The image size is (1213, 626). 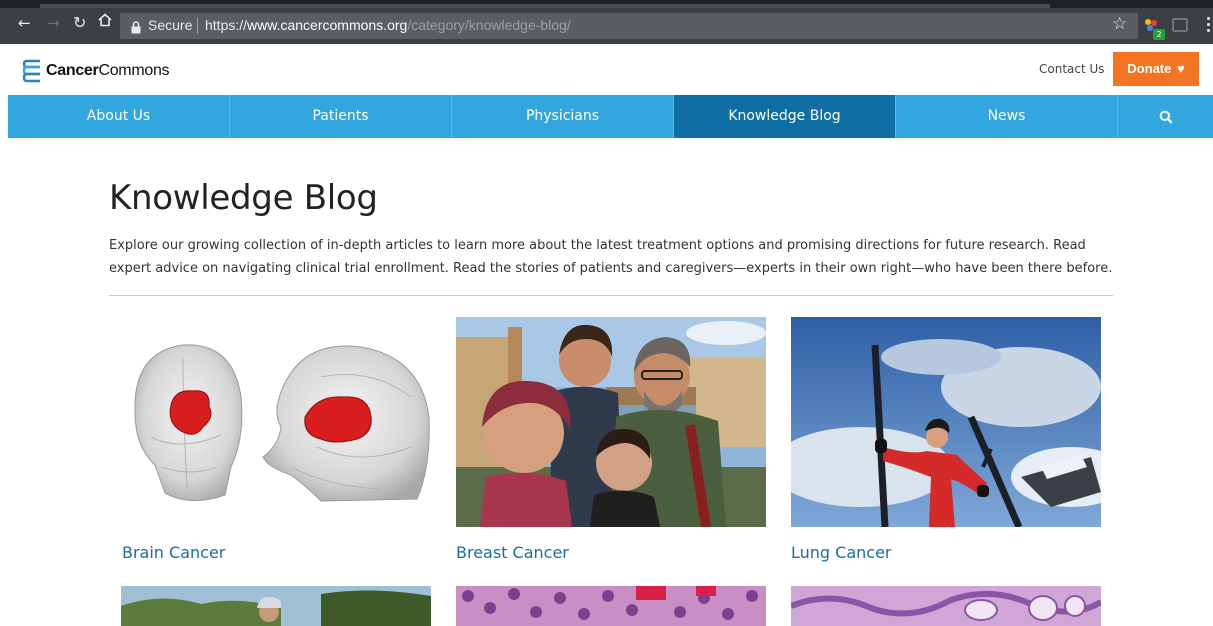 I want to click on card-title-breast-cancer: Breast Cancer, so click(x=512, y=552).